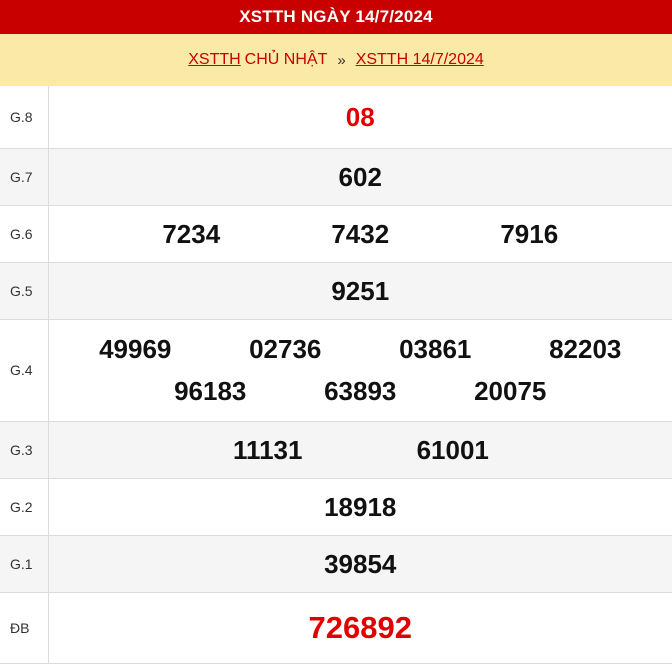 Image resolution: width=672 pixels, height=665 pixels. I want to click on prize-number-g6: 7234, so click(191, 233).